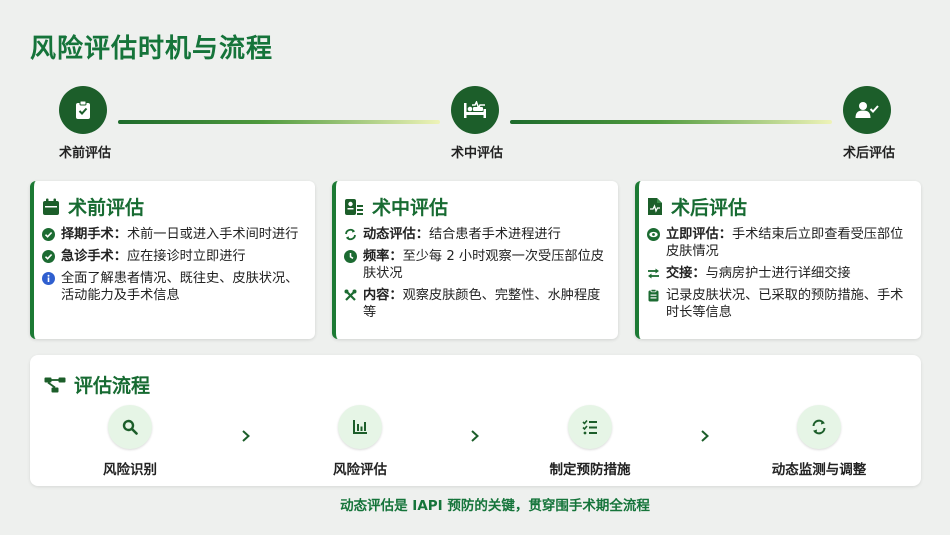 The height and width of the screenshot is (535, 950). I want to click on step-label: 动态监测与调整, so click(819, 470).